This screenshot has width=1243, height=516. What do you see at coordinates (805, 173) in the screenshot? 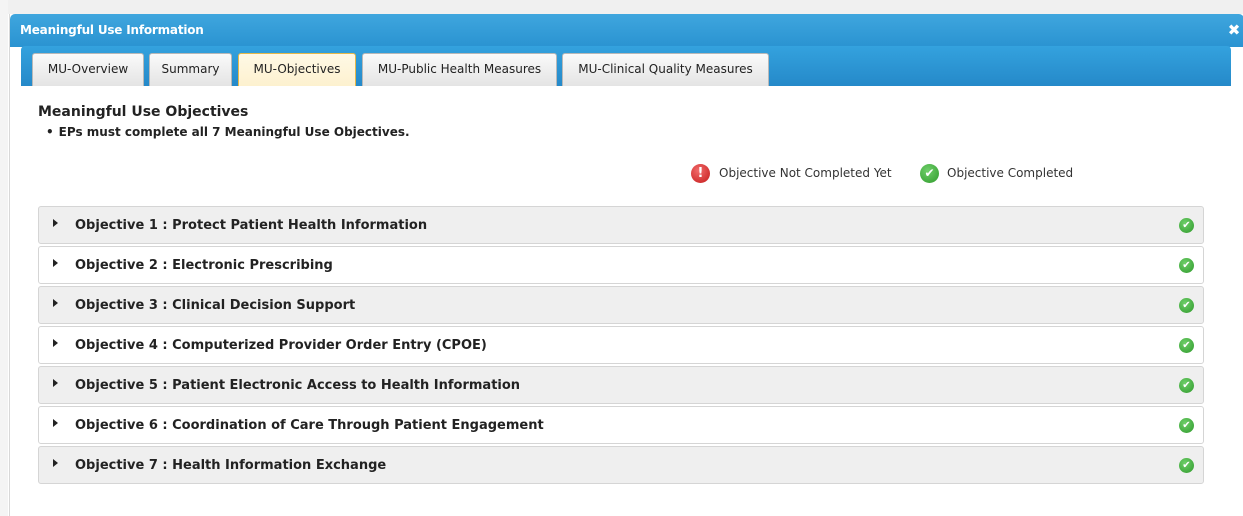
I see `legend-not-completed-label: Objective Not Completed Yet` at bounding box center [805, 173].